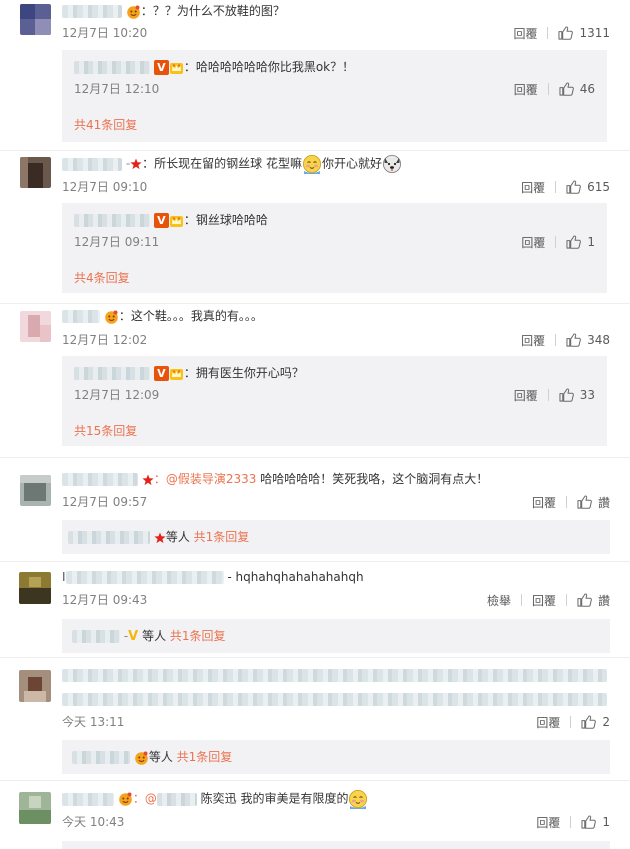 This screenshot has width=630, height=849. I want to click on reply-actions: 回覆 33, so click(554, 395).